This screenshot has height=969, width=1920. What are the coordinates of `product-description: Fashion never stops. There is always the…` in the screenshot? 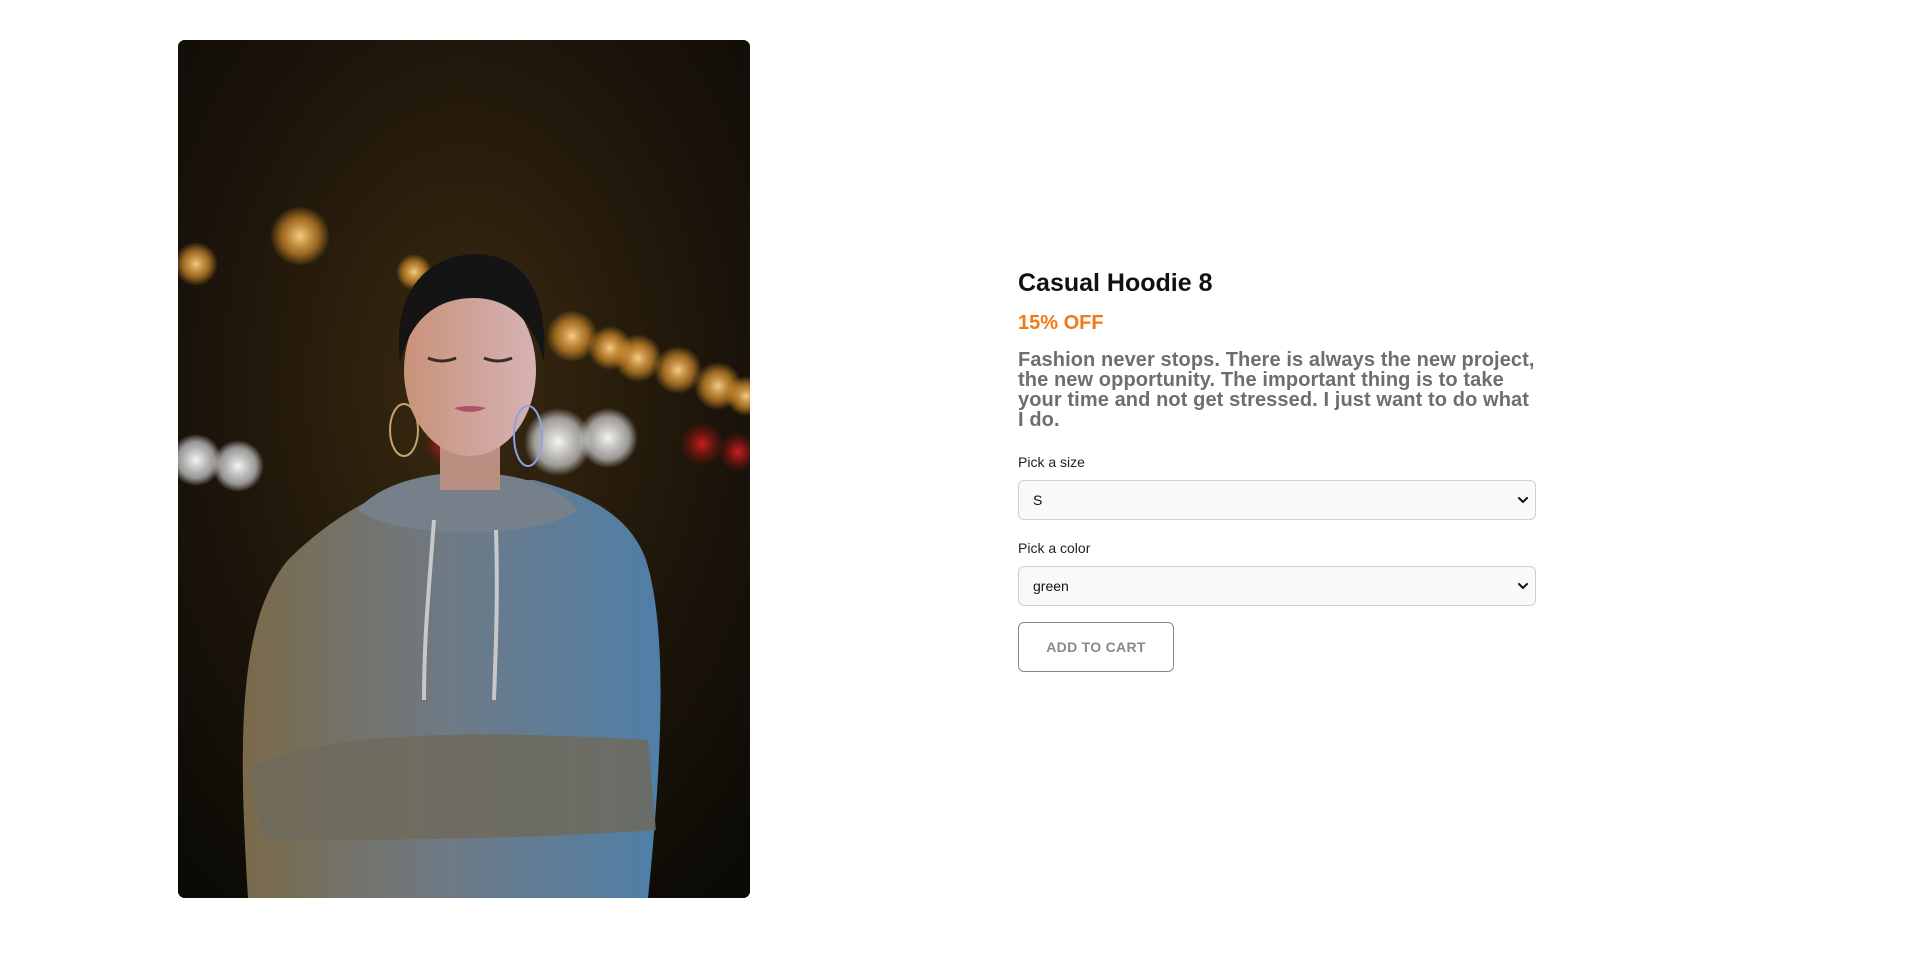 It's located at (1276, 390).